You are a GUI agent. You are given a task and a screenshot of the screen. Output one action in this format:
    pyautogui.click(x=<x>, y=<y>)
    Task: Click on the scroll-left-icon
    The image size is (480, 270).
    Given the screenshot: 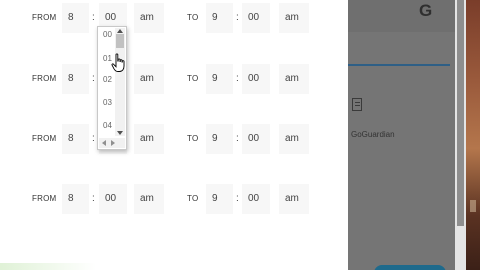 What is the action you would take?
    pyautogui.click(x=104, y=143)
    